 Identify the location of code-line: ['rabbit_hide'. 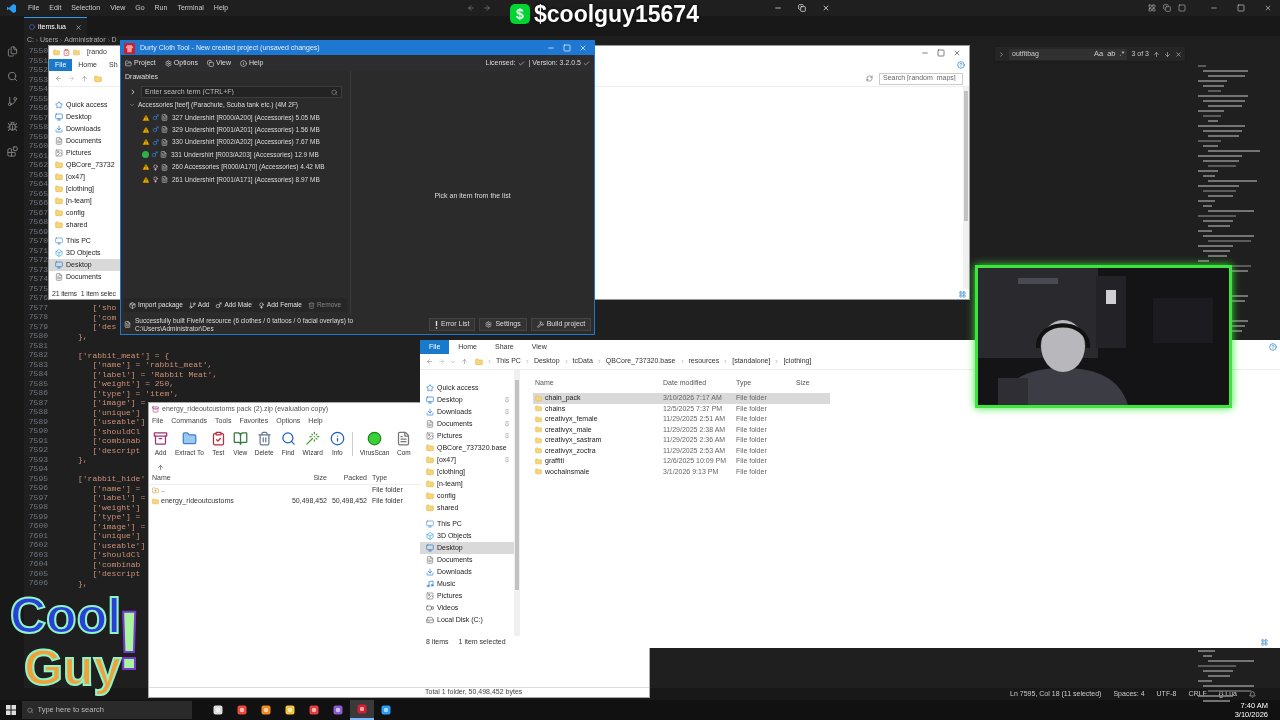
(112, 479).